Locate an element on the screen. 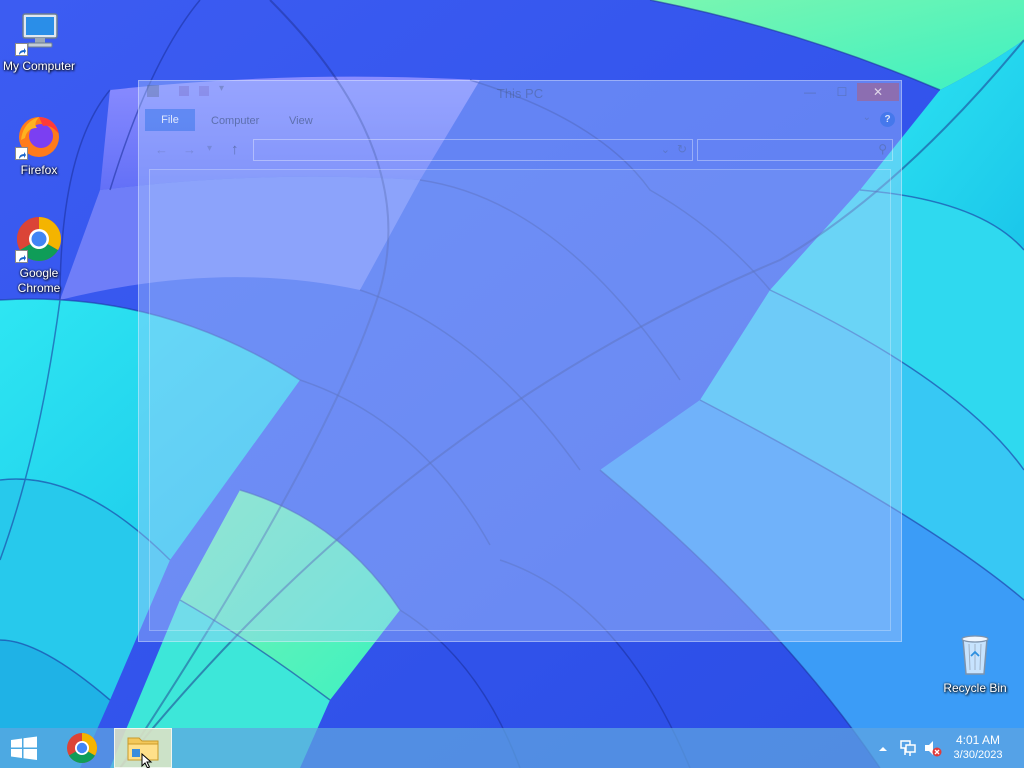 The width and height of the screenshot is (1024, 768). network-tray-button is located at coordinates (908, 748).